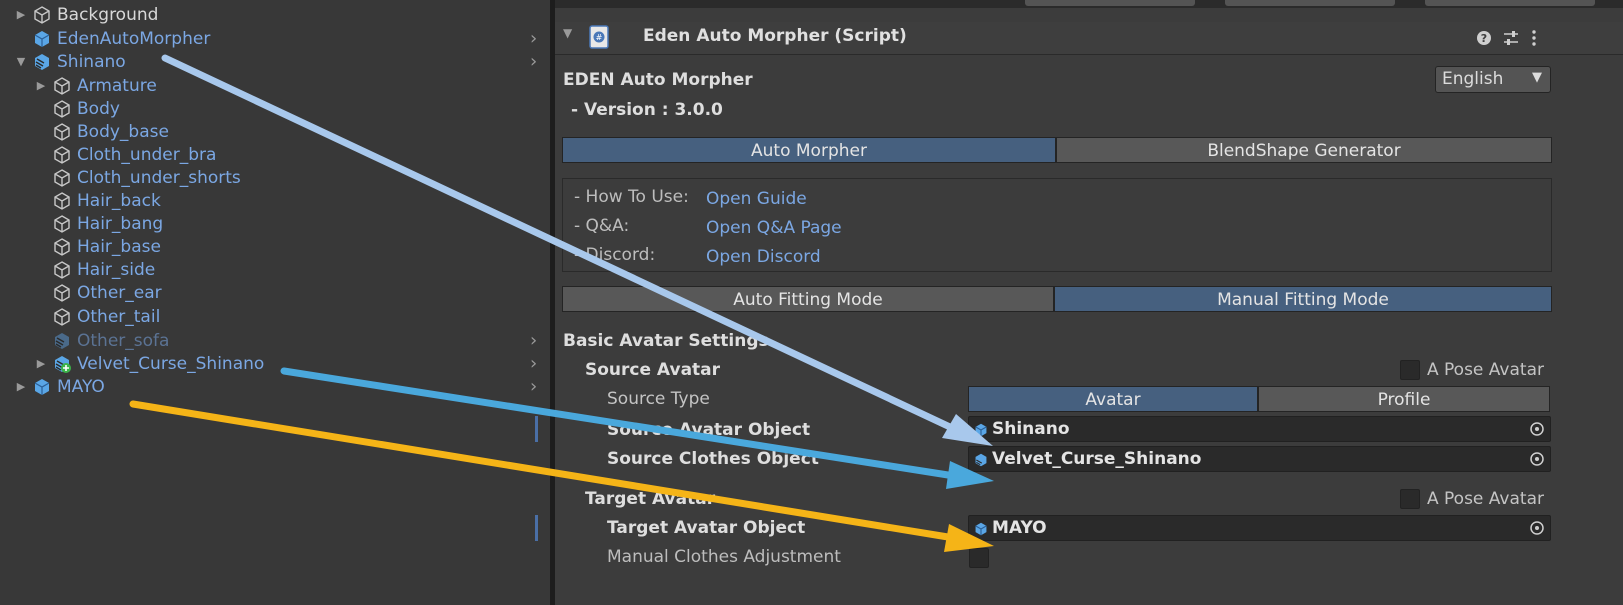 This screenshot has height=605, width=1623. I want to click on hierarchy-row-other-sofa: Other_sofa ›, so click(275, 341).